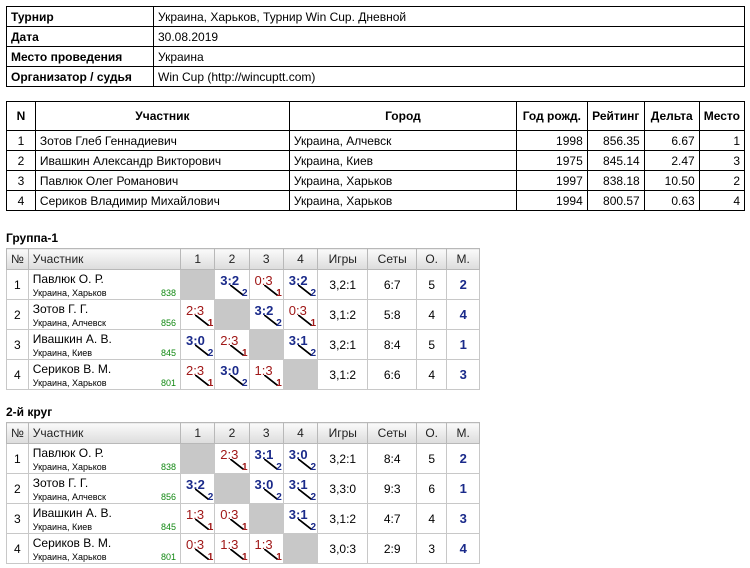 This screenshot has height=568, width=750. Describe the element at coordinates (266, 259) in the screenshot. I see `header-col-3: 3` at that location.